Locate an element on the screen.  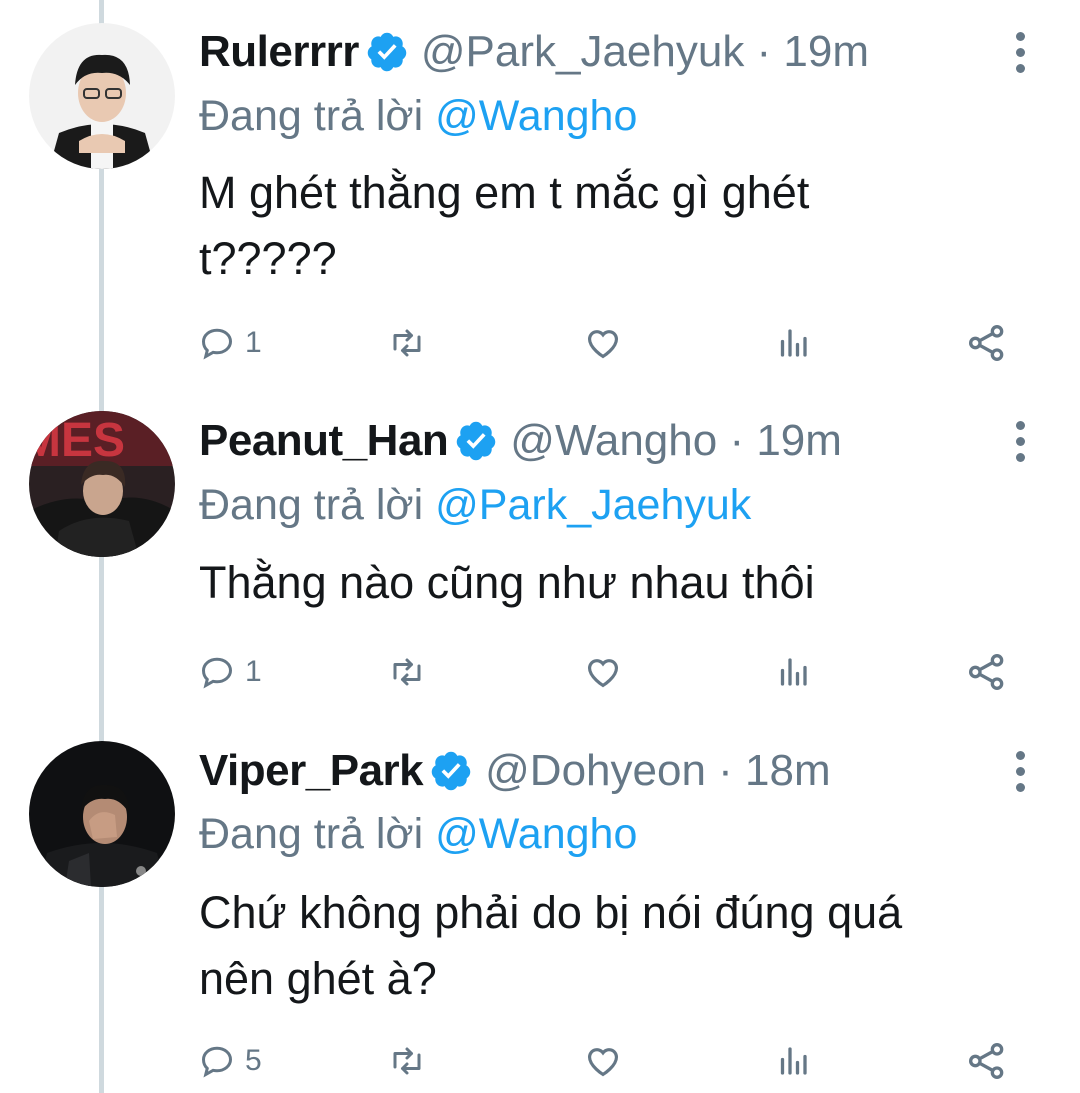
tweet-header: Rulerrrr @Park_Jaehyuk · 19m is located at coordinates (534, 52).